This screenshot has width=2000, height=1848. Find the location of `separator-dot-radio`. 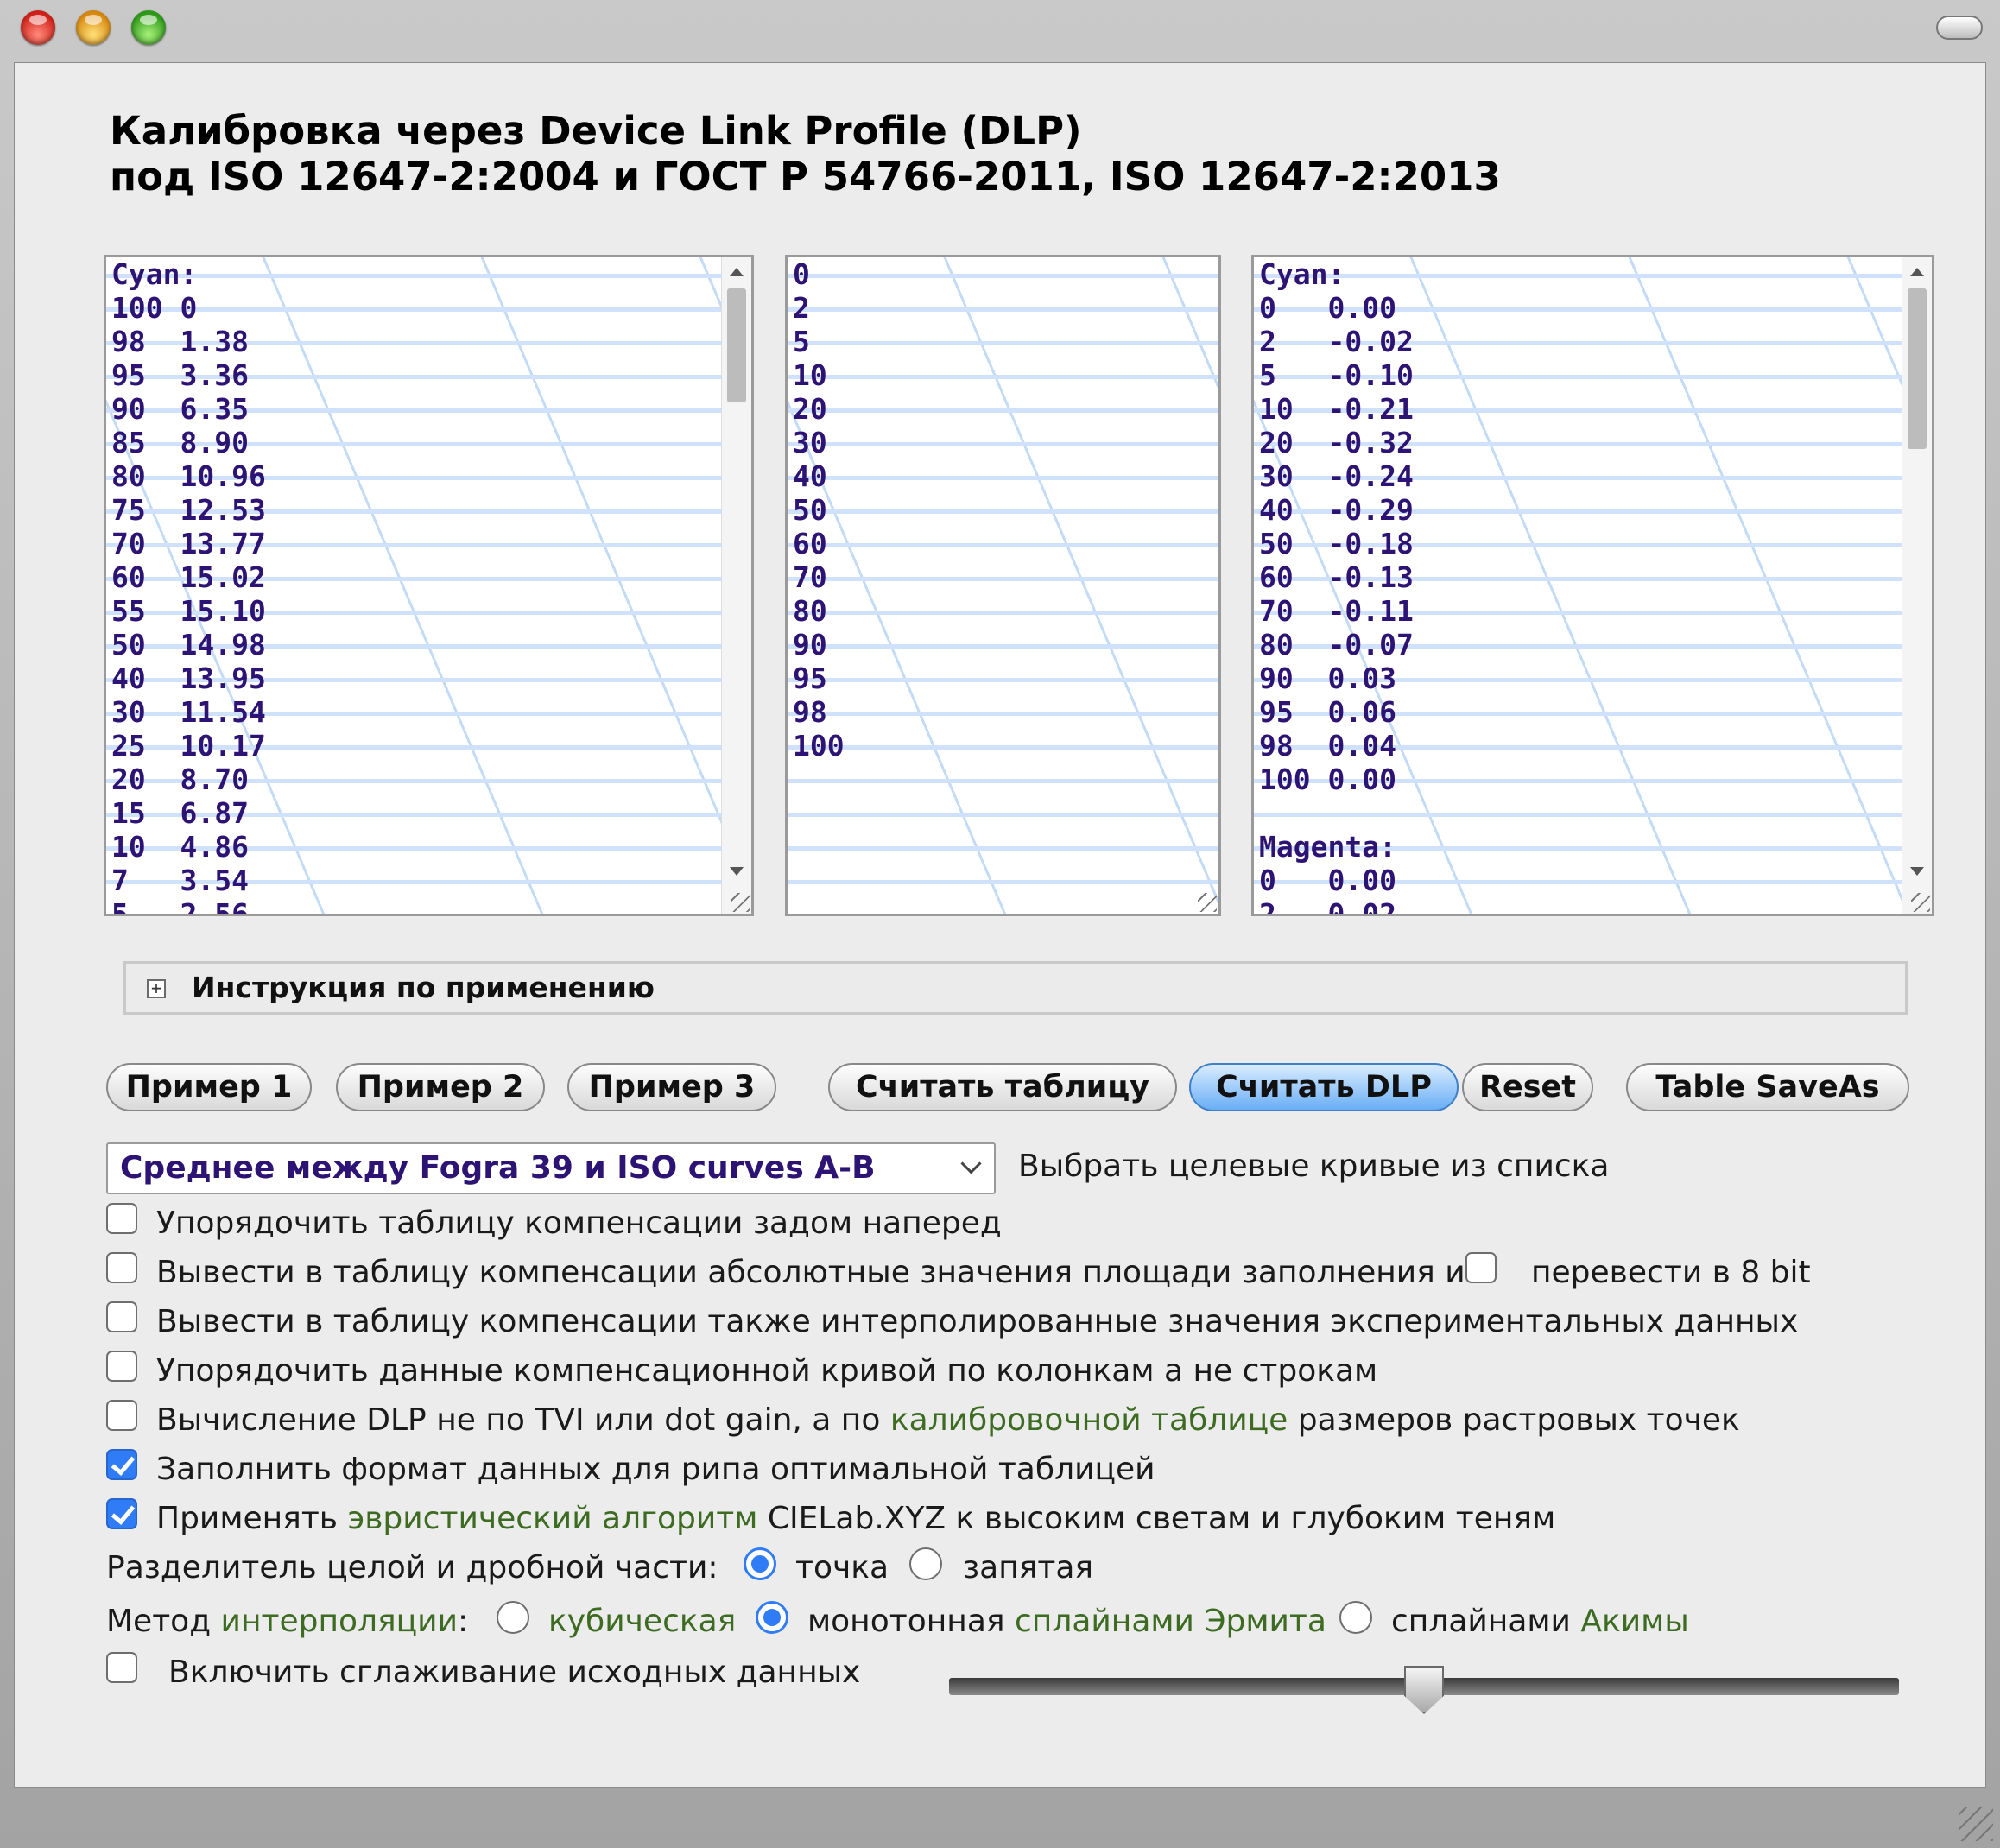

separator-dot-radio is located at coordinates (760, 1563).